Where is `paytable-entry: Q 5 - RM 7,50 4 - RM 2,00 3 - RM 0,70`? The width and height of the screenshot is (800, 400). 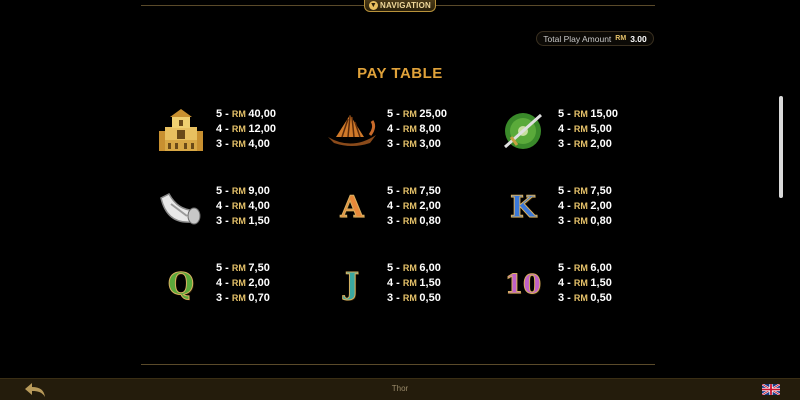
paytable-entry: Q 5 - RM 7,50 4 - RM 2,00 3 - RM 0,70 is located at coordinates (240, 286).